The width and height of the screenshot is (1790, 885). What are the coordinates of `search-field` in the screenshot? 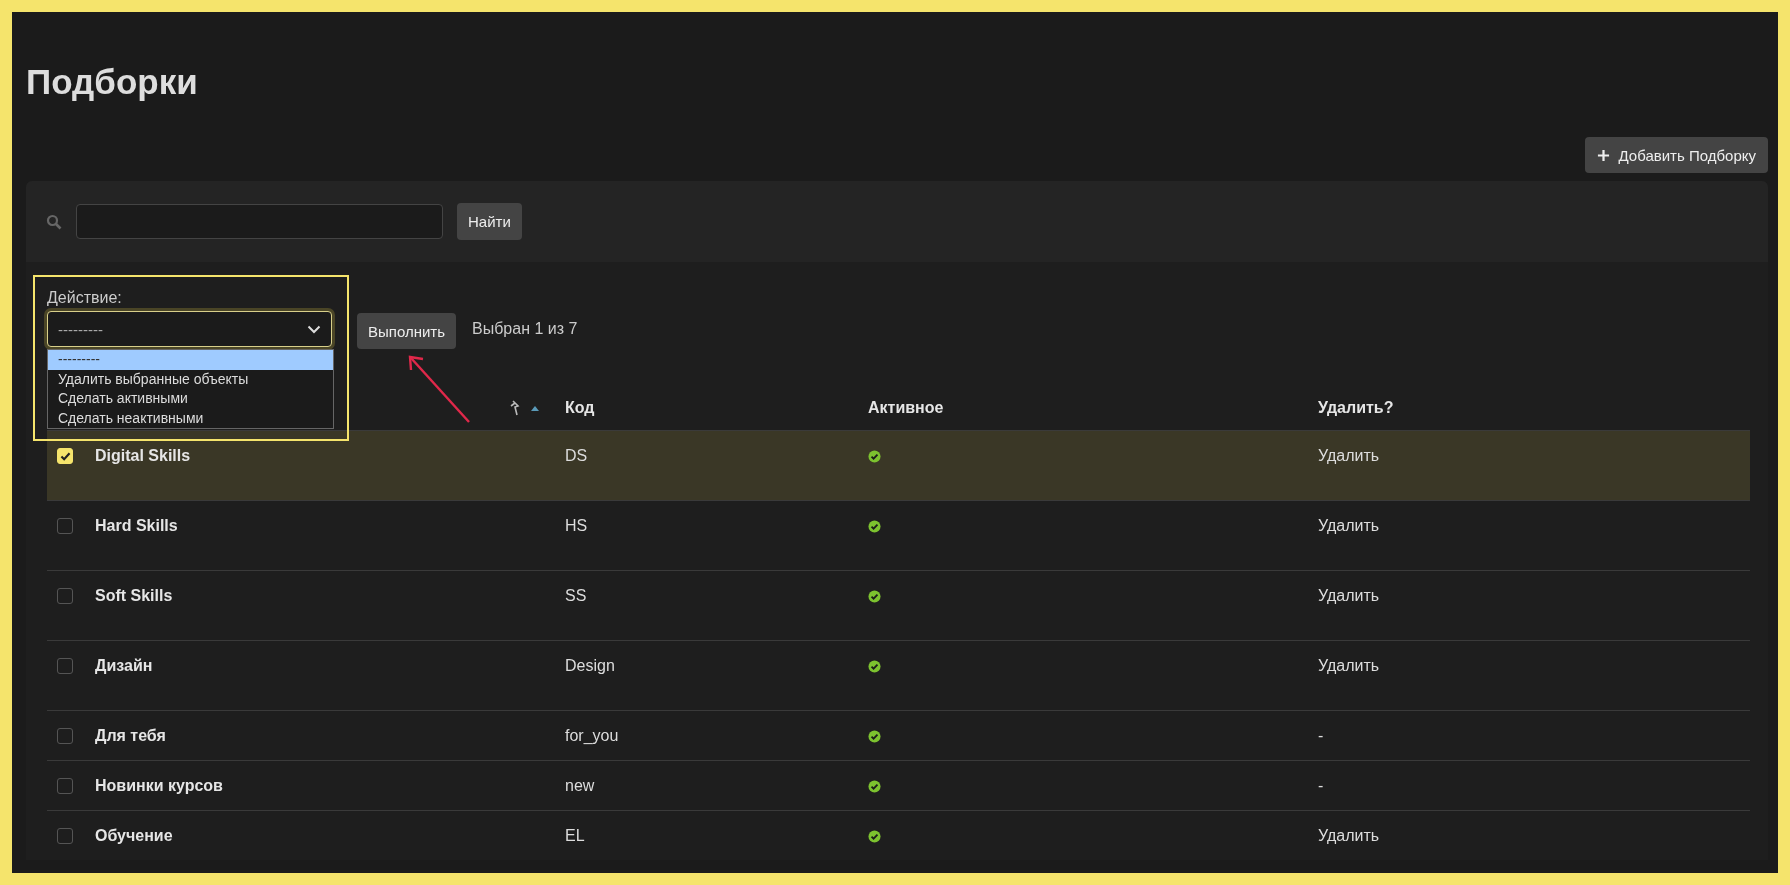 It's located at (259, 221).